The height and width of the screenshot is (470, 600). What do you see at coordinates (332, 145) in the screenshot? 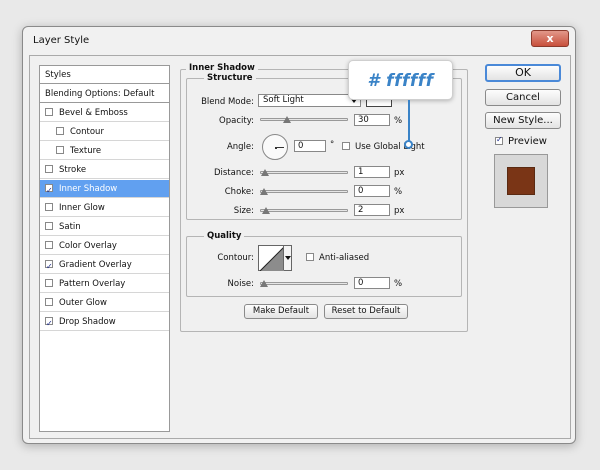
I see `angle-unit: °` at bounding box center [332, 145].